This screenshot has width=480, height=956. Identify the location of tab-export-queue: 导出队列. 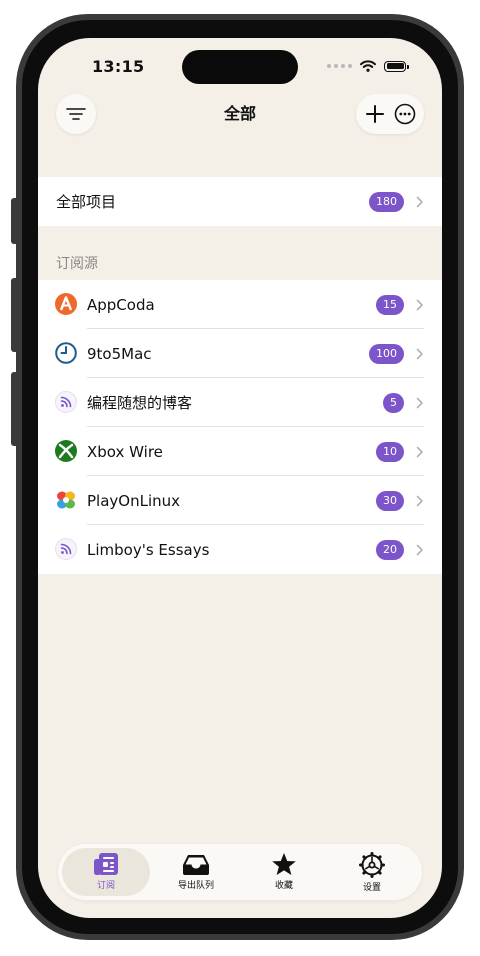
(196, 872).